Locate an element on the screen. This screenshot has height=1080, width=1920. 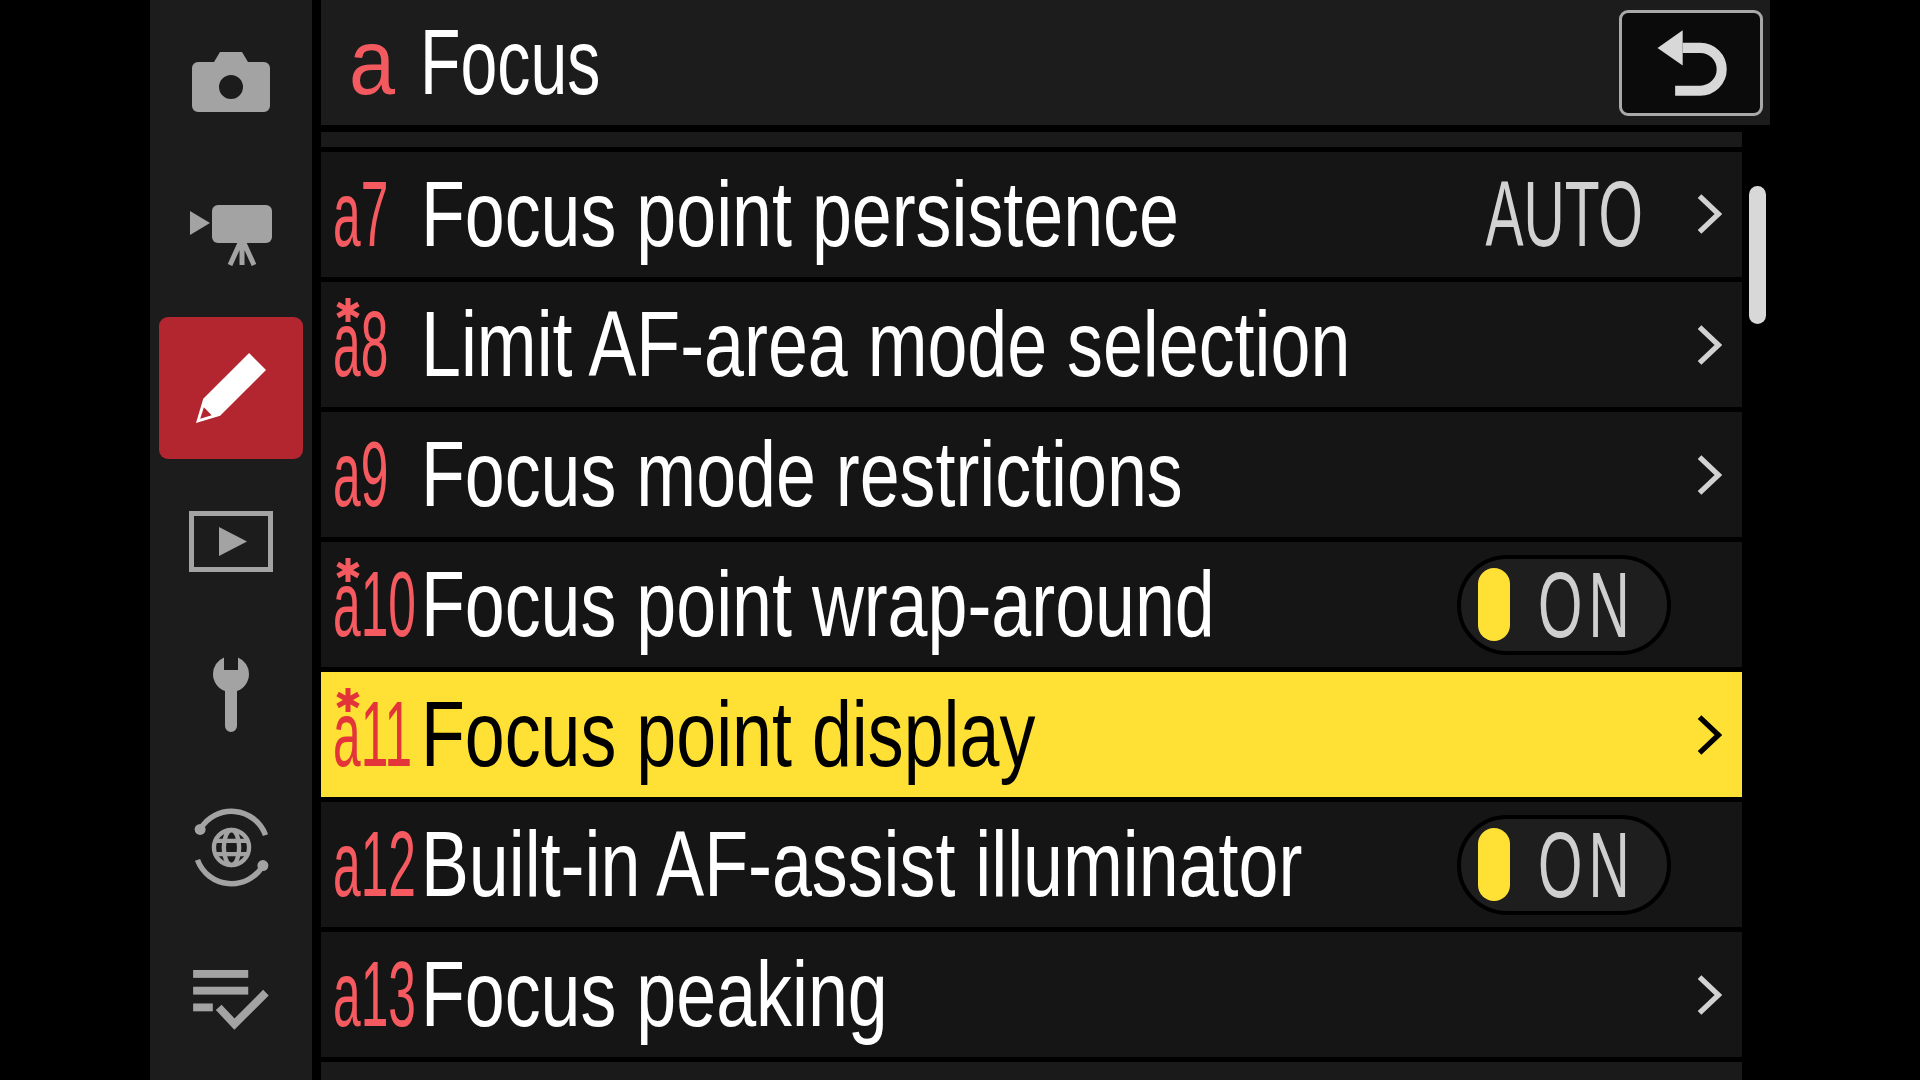
setting-code: a8 is located at coordinates (361, 344).